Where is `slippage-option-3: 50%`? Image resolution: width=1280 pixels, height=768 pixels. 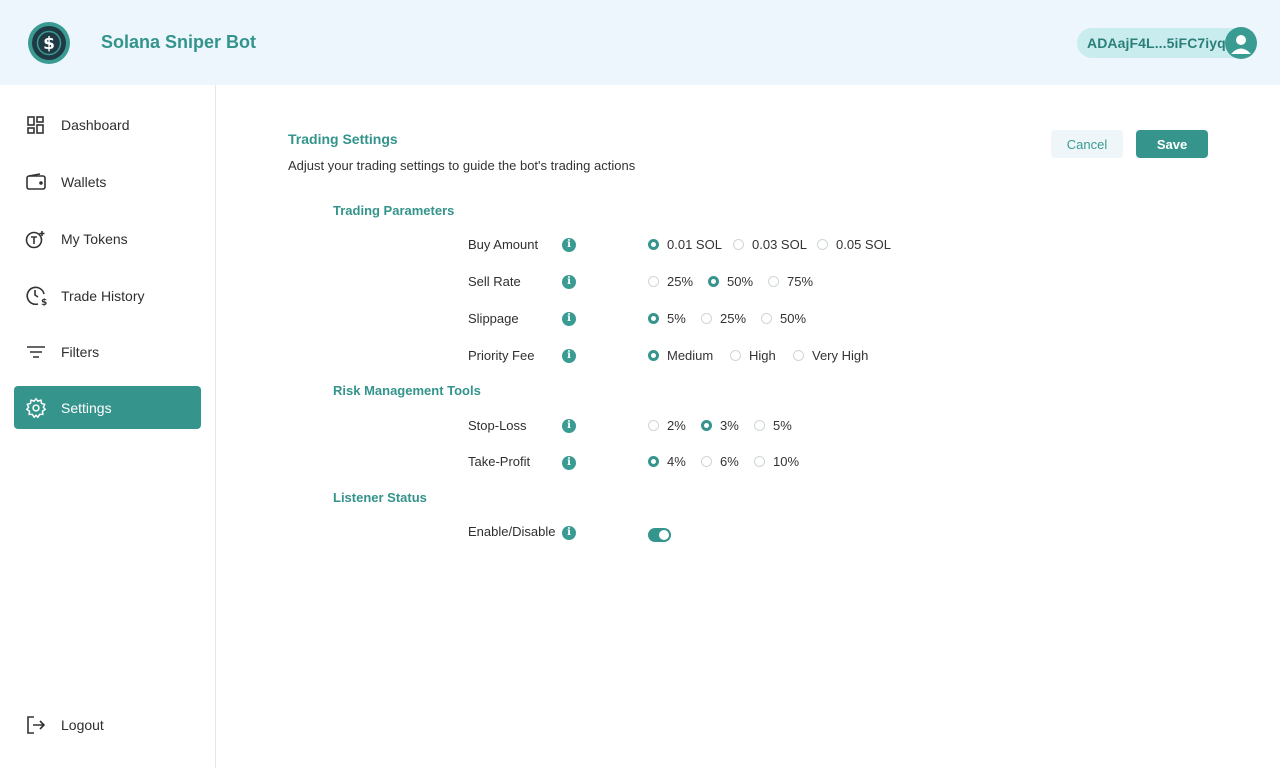
slippage-option-3: 50% is located at coordinates (783, 318).